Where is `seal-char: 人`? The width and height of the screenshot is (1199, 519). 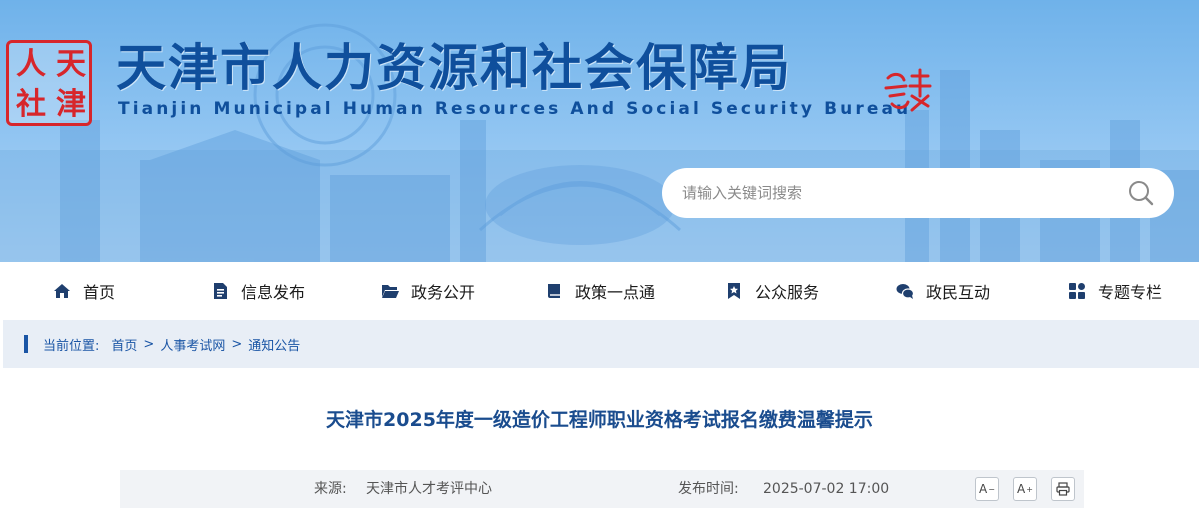
seal-char: 人 is located at coordinates (31, 64).